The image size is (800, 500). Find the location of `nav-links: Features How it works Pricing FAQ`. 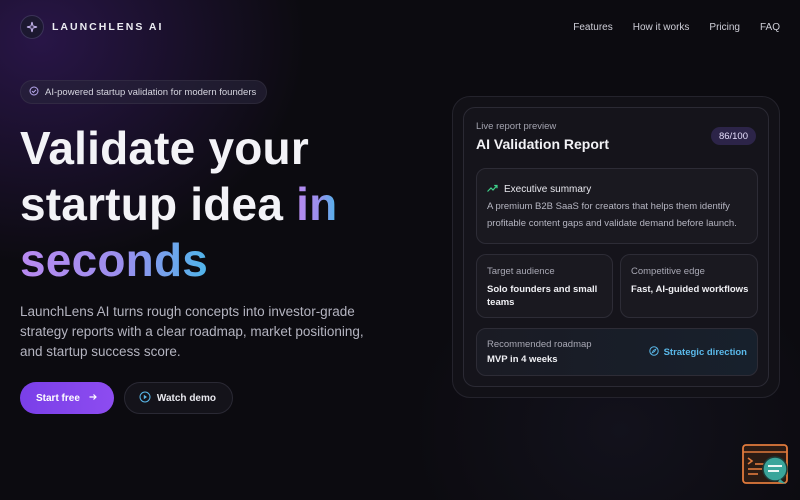

nav-links: Features How it works Pricing FAQ is located at coordinates (676, 27).